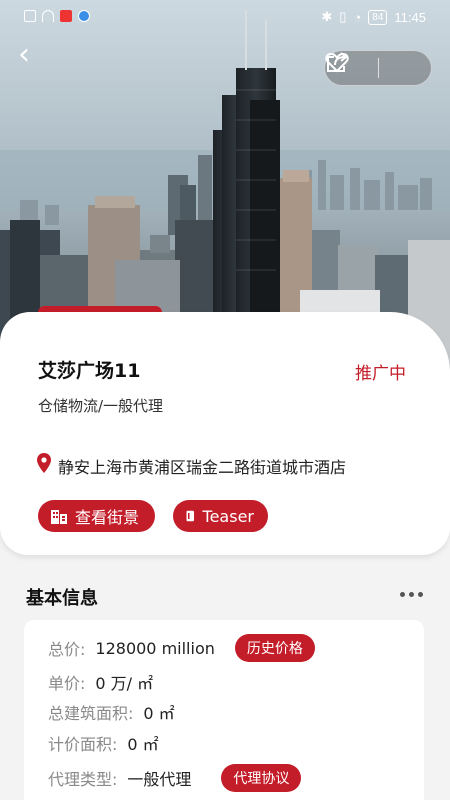 This screenshot has height=800, width=450. What do you see at coordinates (48, 16) in the screenshot?
I see `wifi-icon` at bounding box center [48, 16].